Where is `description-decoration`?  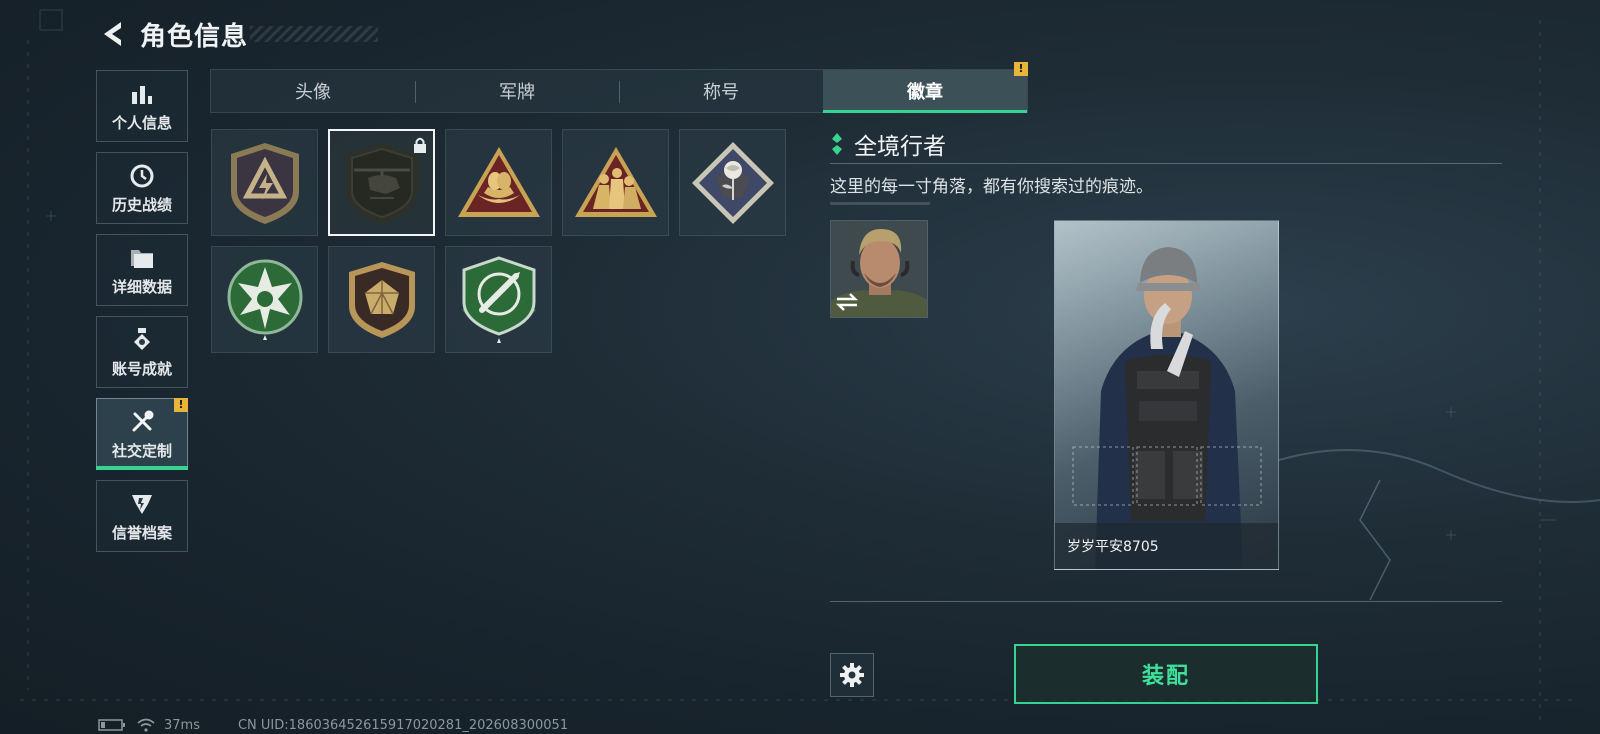
description-decoration is located at coordinates (880, 203).